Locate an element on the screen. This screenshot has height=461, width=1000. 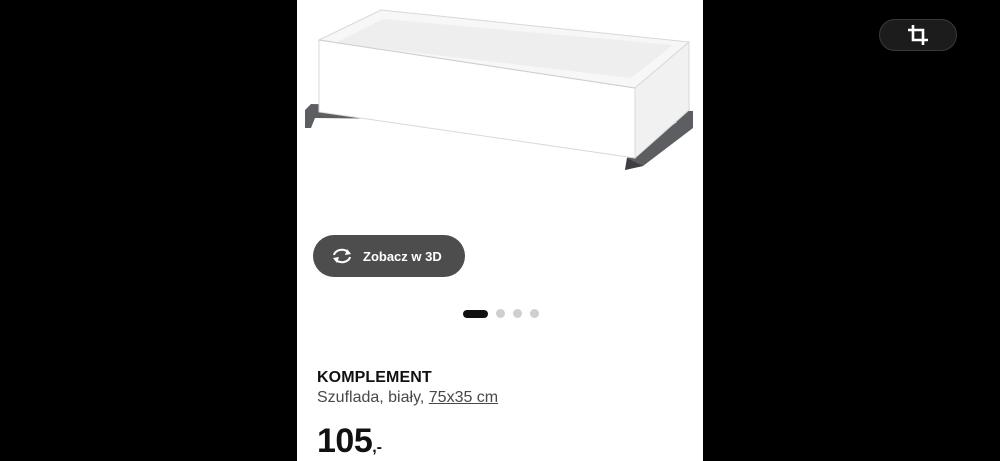
crop-button is located at coordinates (918, 35).